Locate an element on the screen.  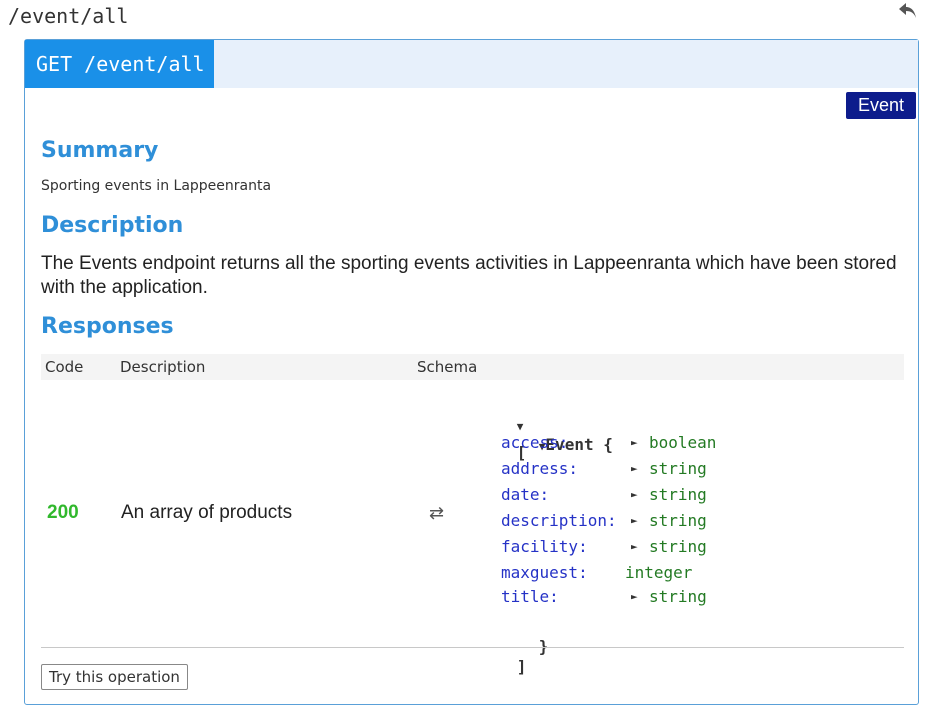
response-code: 200 is located at coordinates (63, 512).